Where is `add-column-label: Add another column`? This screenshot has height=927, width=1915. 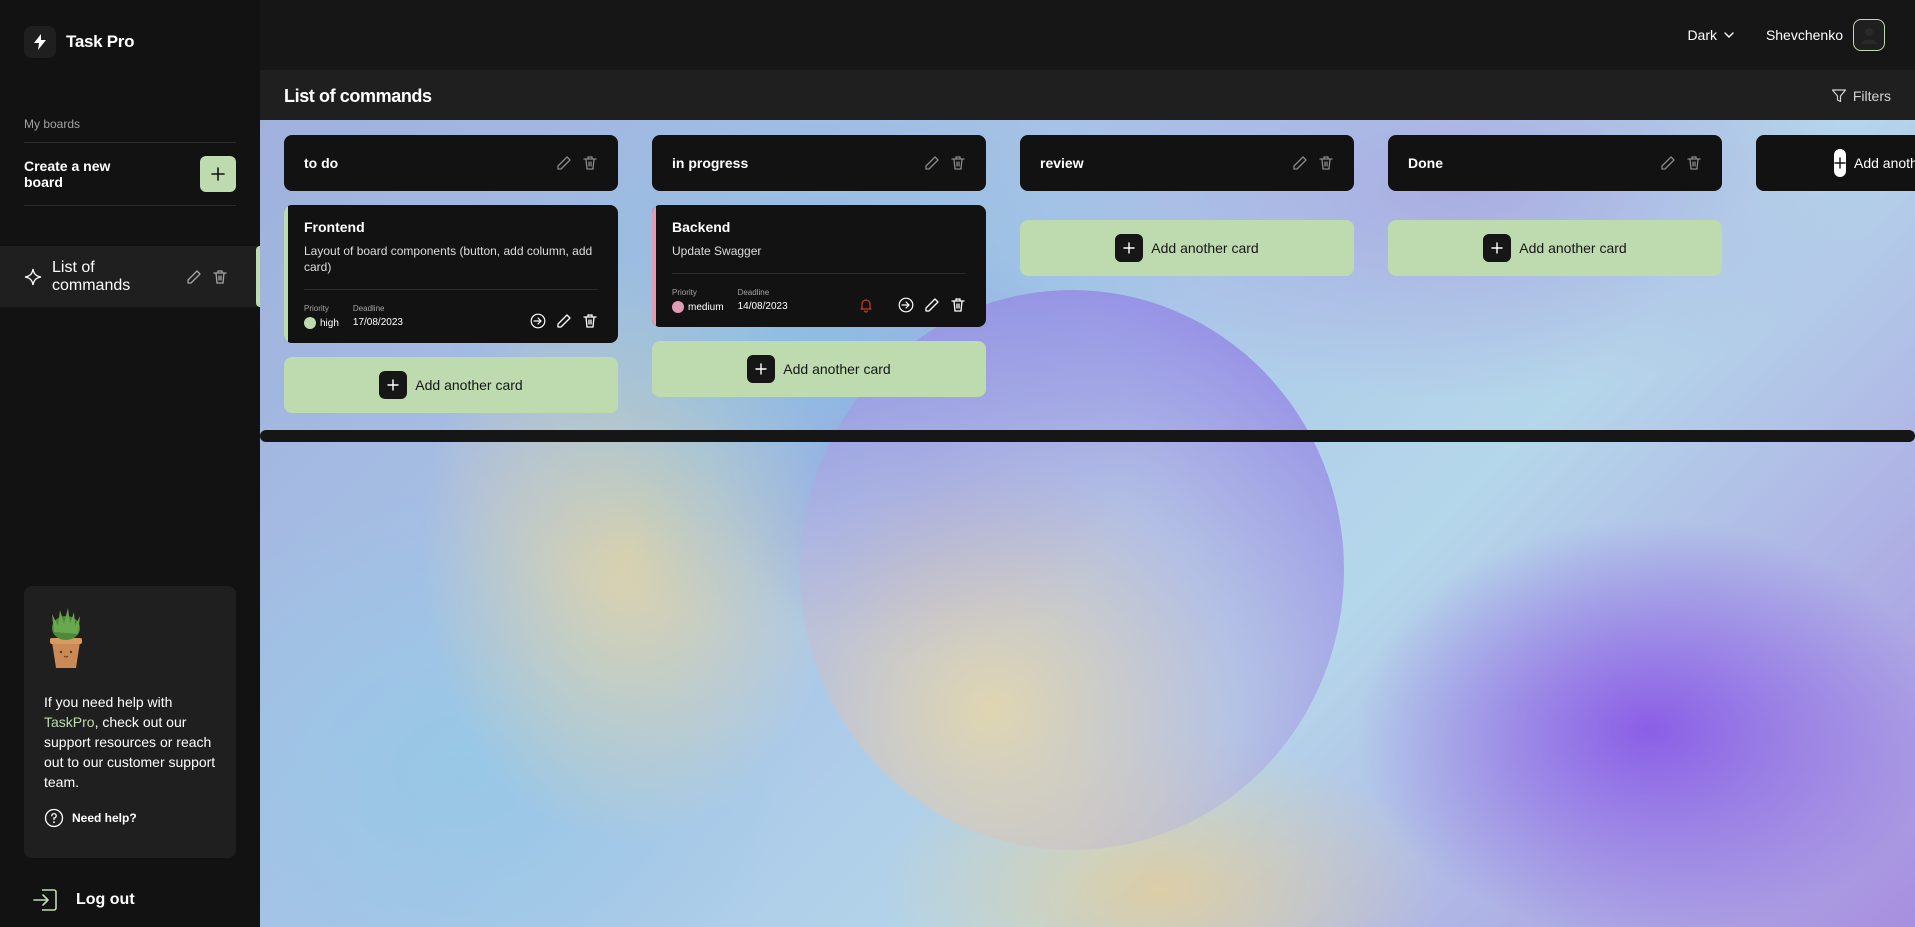
add-column-label: Add another column is located at coordinates (1884, 163).